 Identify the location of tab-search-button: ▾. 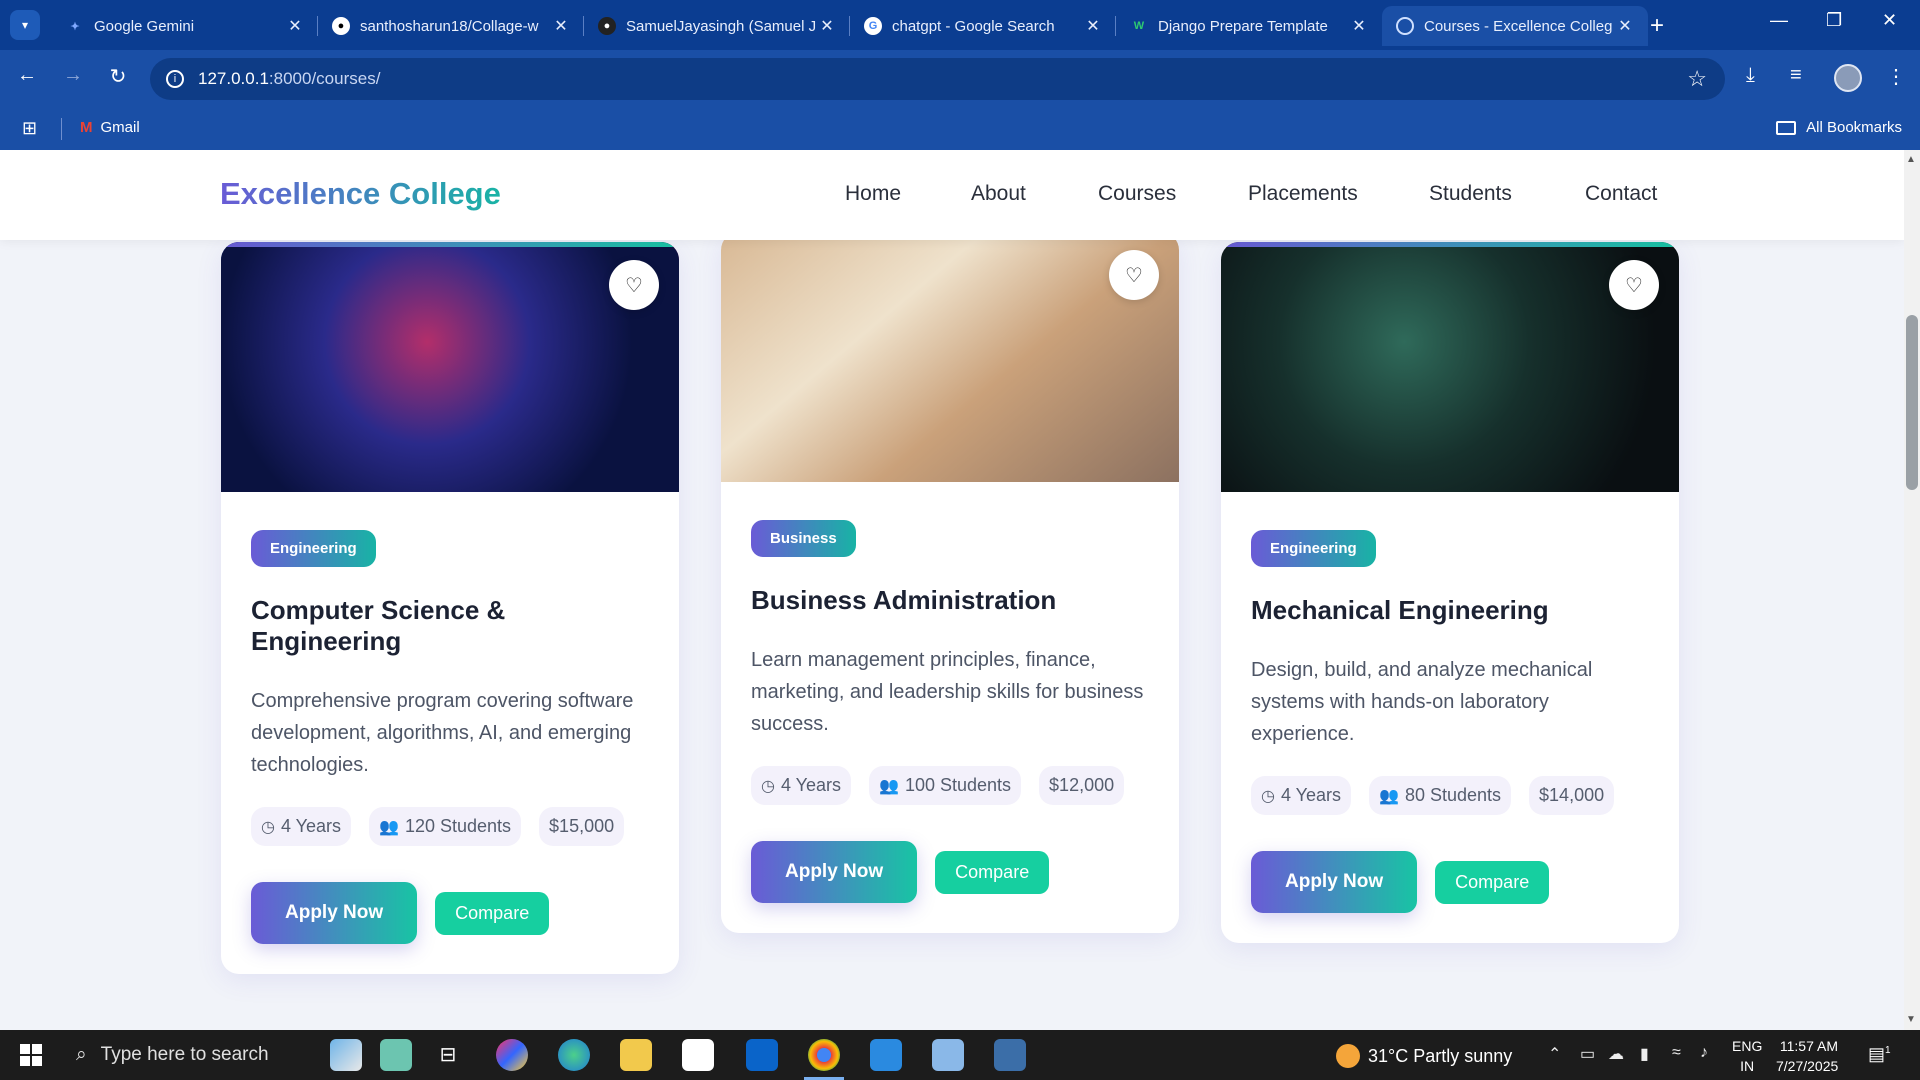
(25, 25).